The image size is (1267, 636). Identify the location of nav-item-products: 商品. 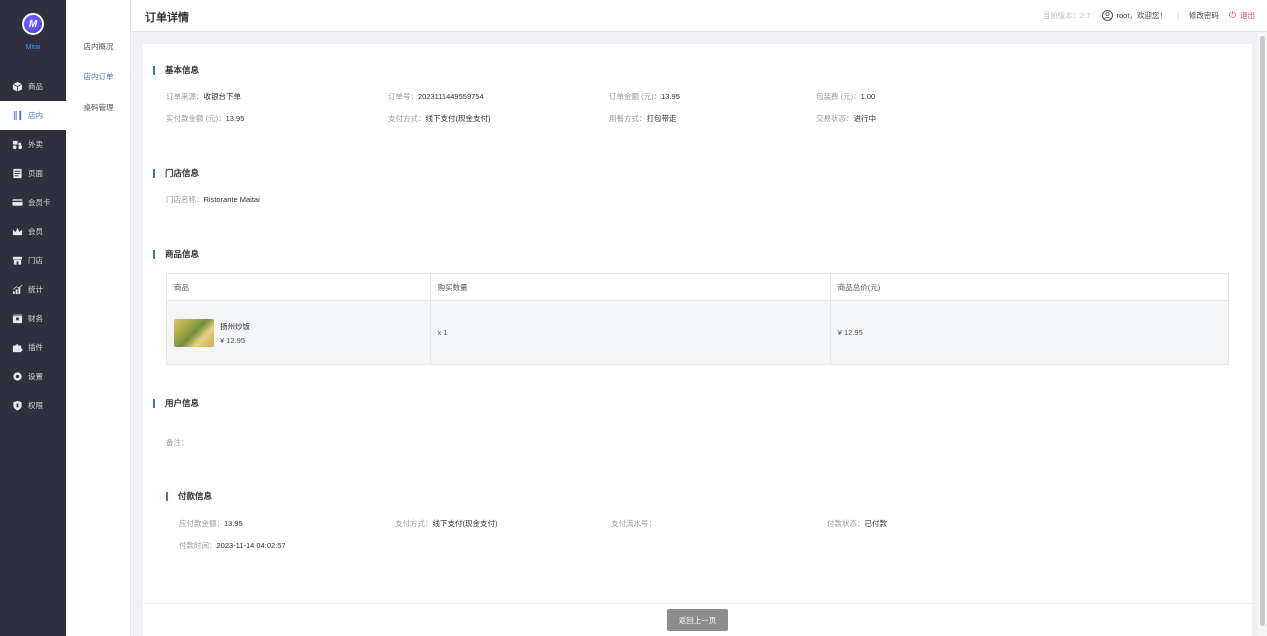
(33, 86).